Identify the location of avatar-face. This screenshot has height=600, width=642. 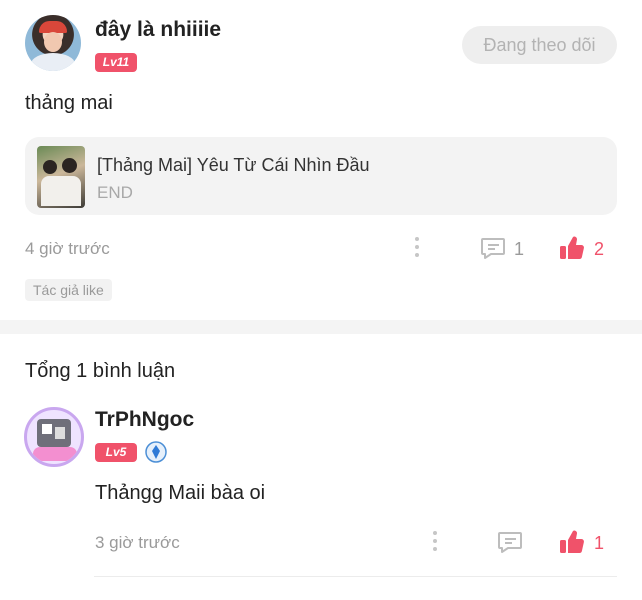
(53, 42).